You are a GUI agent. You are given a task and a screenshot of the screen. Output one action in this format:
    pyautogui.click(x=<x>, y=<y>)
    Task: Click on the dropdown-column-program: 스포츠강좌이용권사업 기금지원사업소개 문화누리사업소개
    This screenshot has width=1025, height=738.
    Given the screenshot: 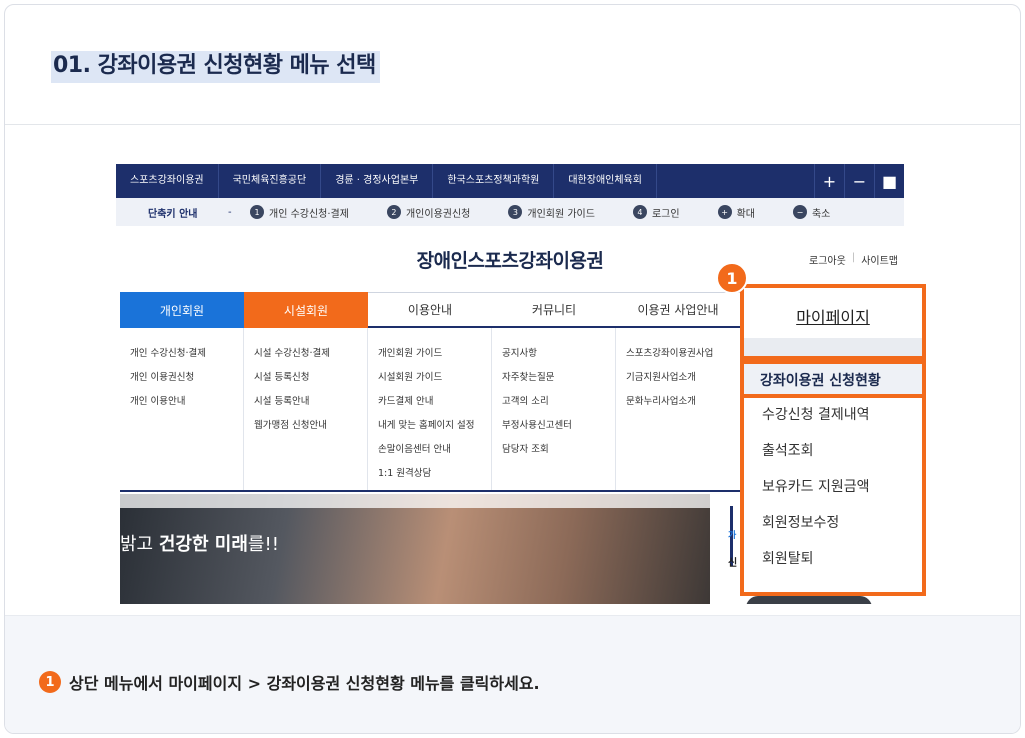 What is the action you would take?
    pyautogui.click(x=678, y=409)
    